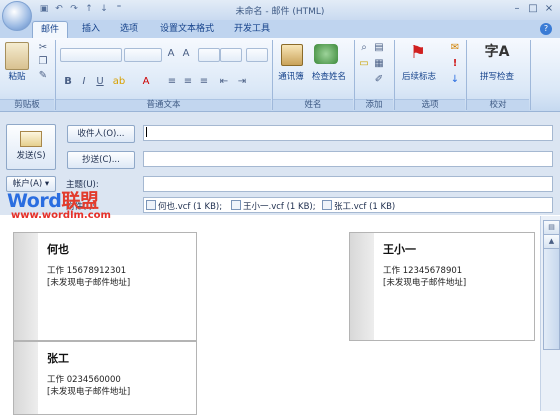  What do you see at coordinates (119, 82) in the screenshot?
I see `highlight-icon: ab` at bounding box center [119, 82].